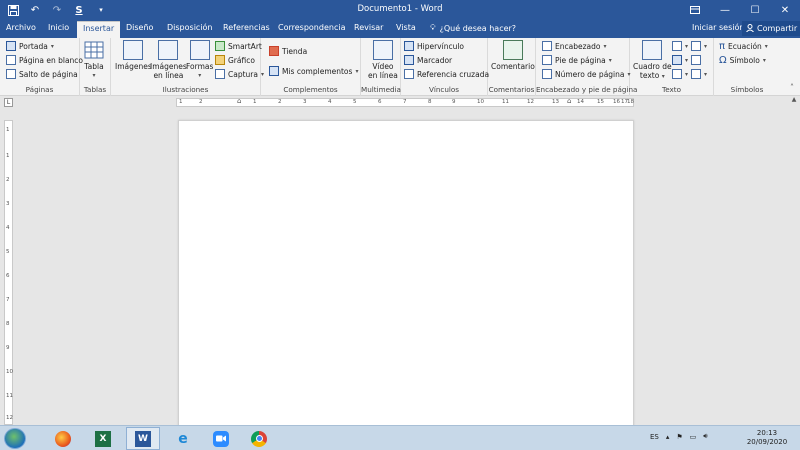  What do you see at coordinates (305, 102) in the screenshot?
I see `ruler-number: 3` at bounding box center [305, 102].